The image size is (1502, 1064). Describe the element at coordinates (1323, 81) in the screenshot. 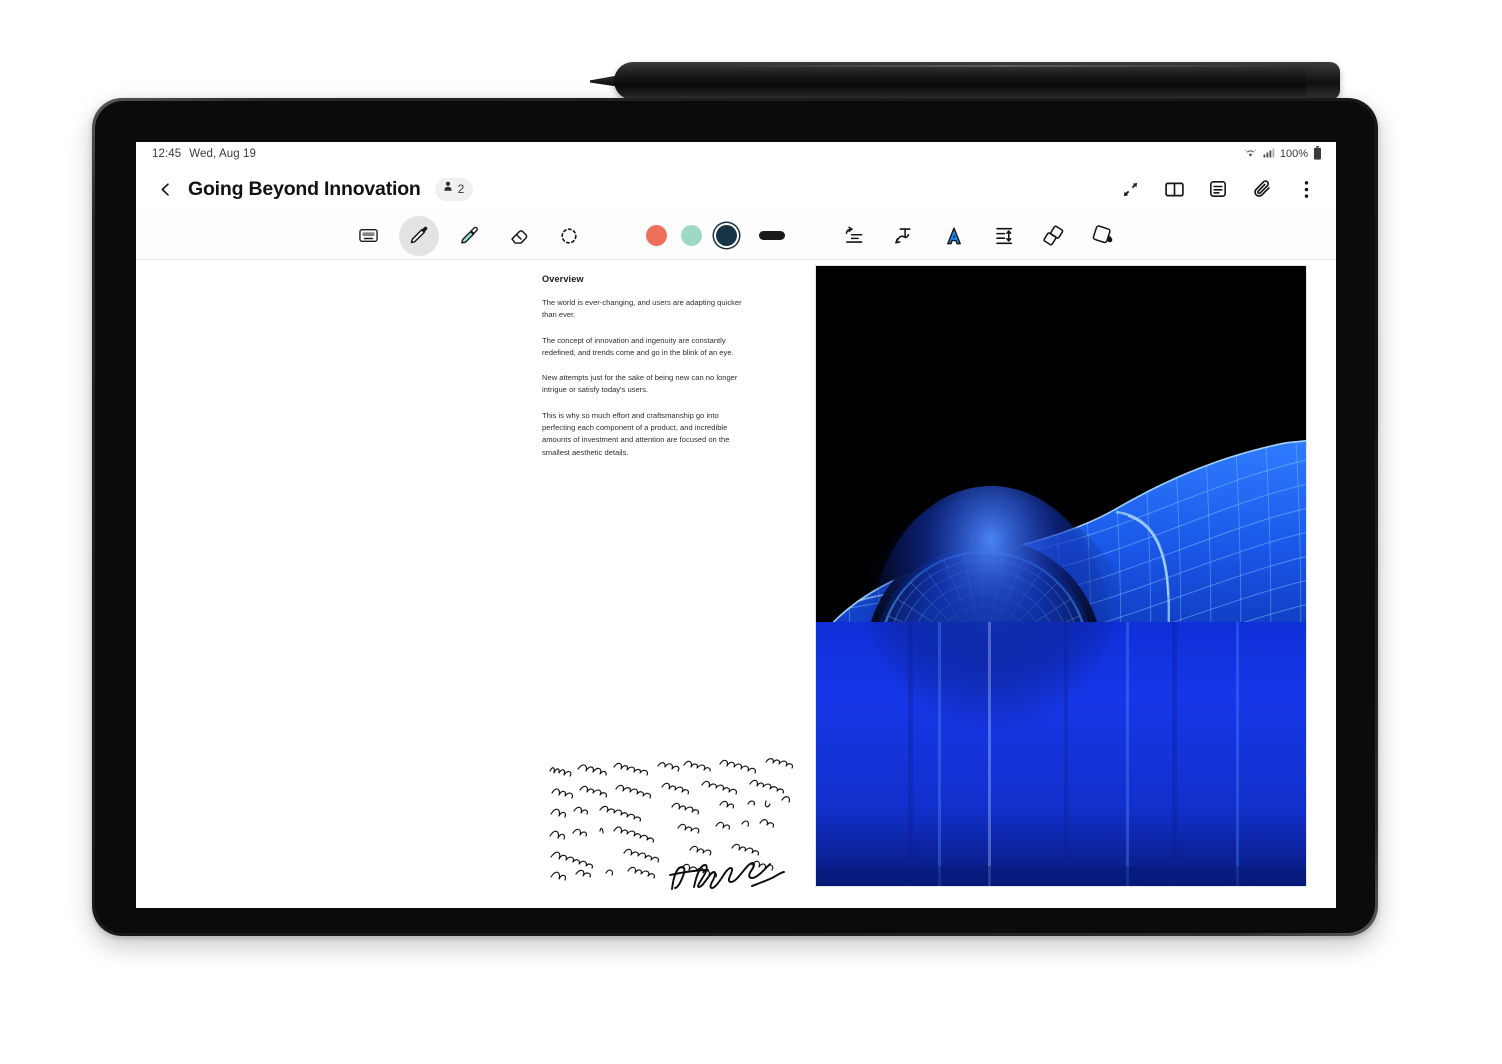

I see `s-pen-cap` at that location.